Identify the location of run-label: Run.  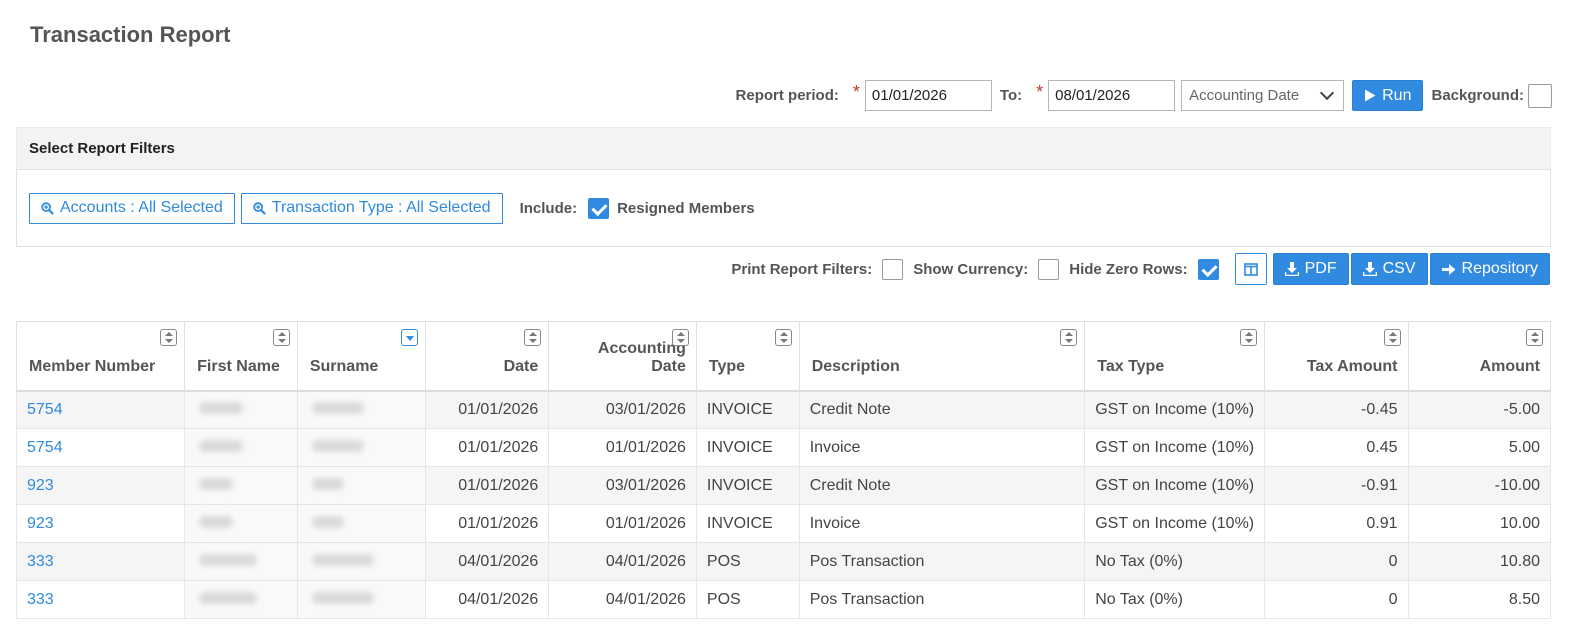
(1397, 95).